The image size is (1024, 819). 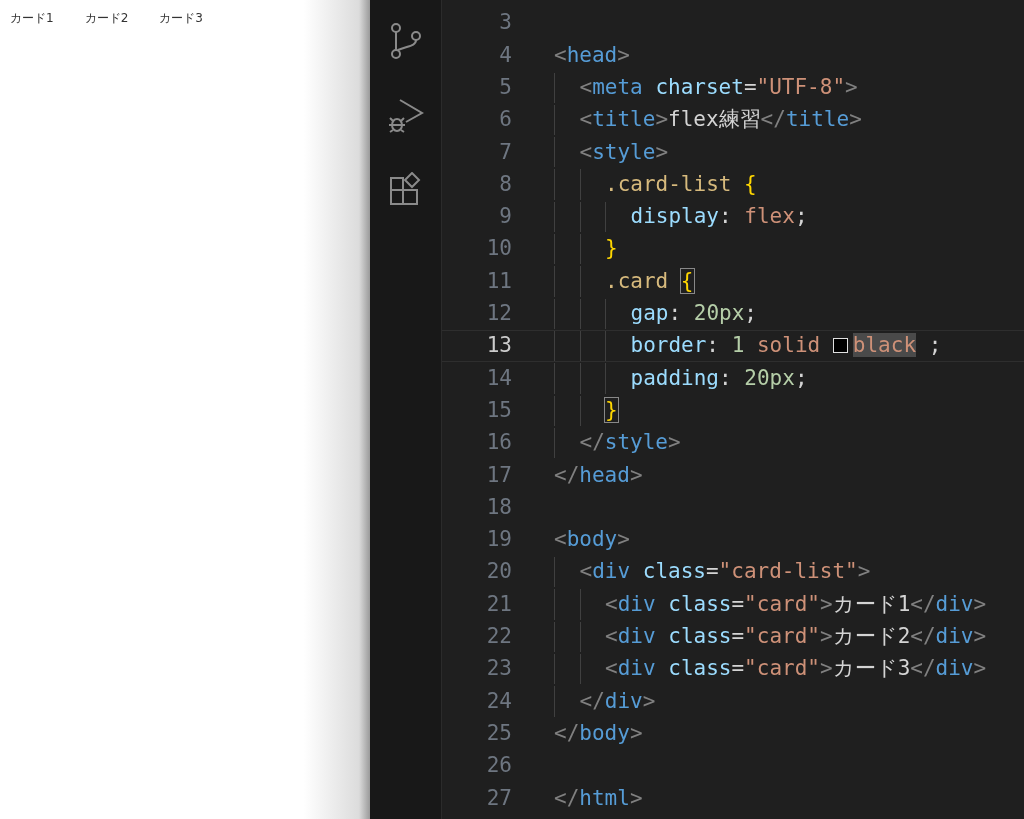 I want to click on code-line: <div class="card">カード1</div>, so click(x=796, y=604).